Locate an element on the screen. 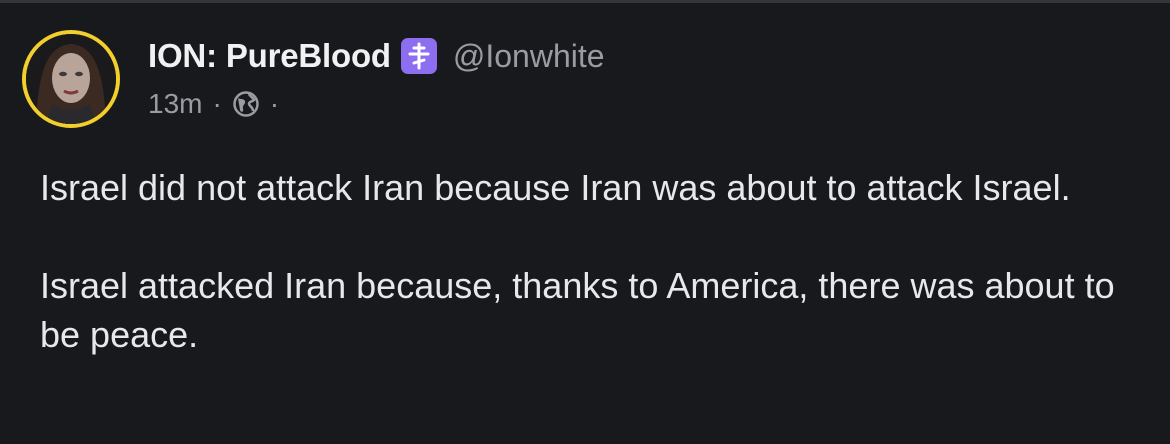 This screenshot has height=444, width=1170. globe-icon is located at coordinates (246, 104).